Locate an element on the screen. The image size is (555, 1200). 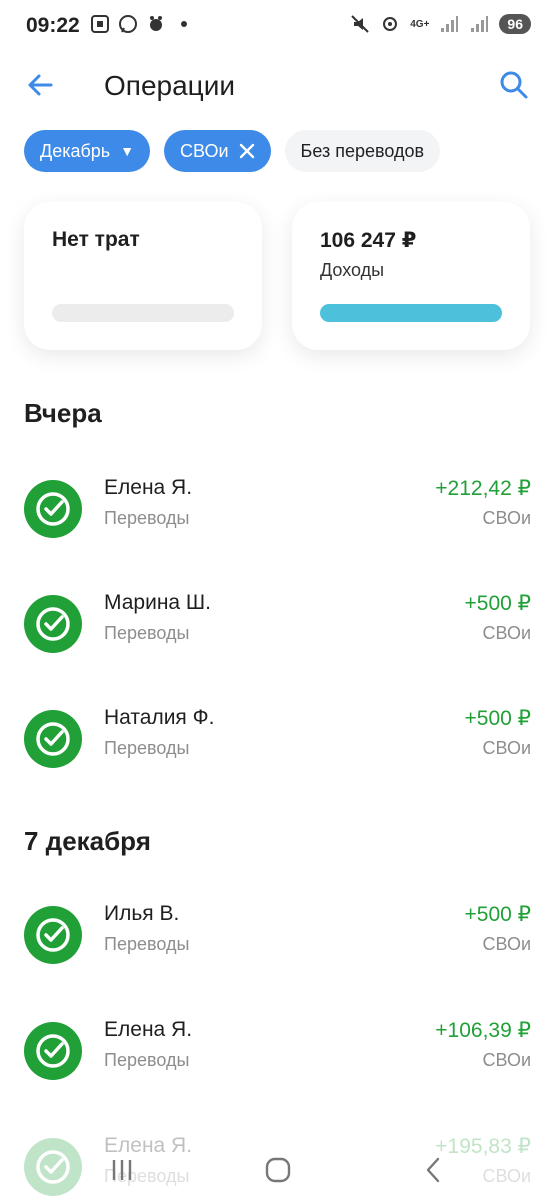
status-time: 09:22 is located at coordinates (53, 25).